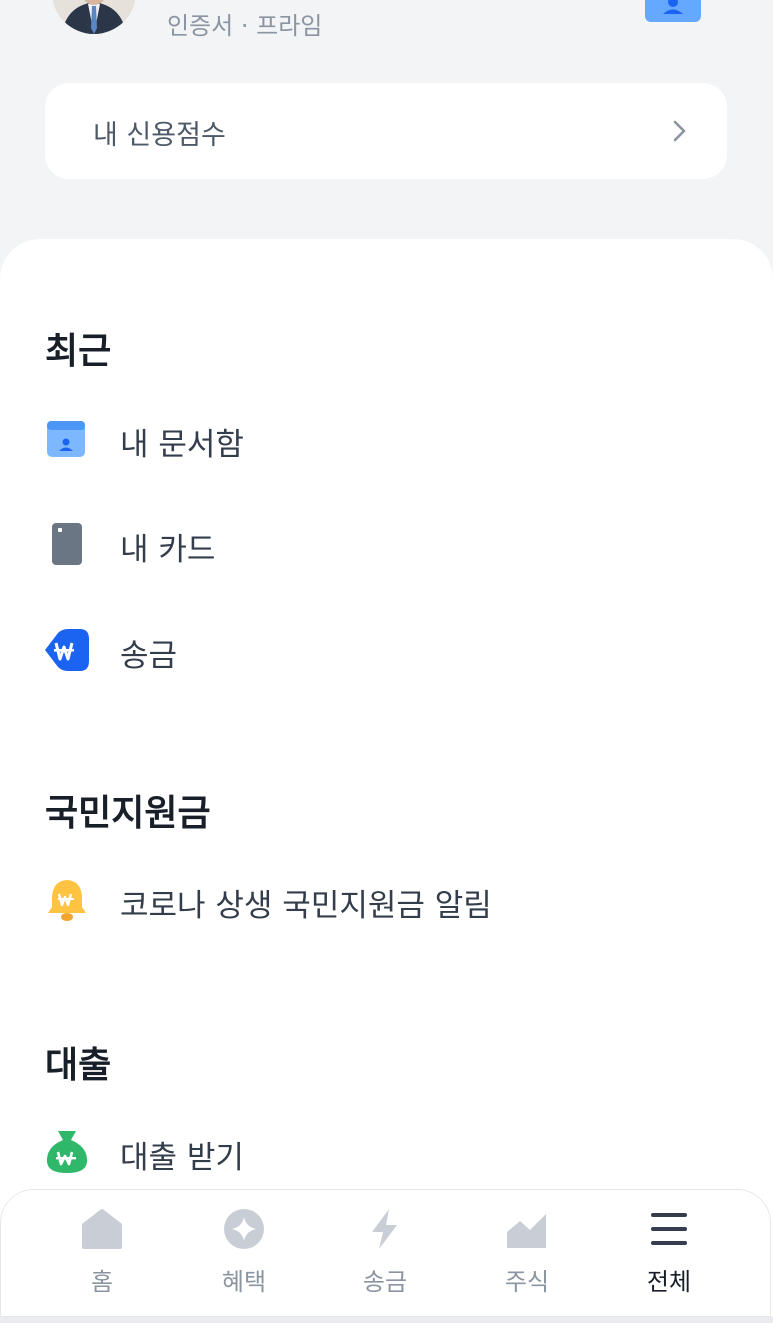 Image resolution: width=773 pixels, height=1323 pixels. I want to click on tab-label: 혜택, so click(244, 1282).